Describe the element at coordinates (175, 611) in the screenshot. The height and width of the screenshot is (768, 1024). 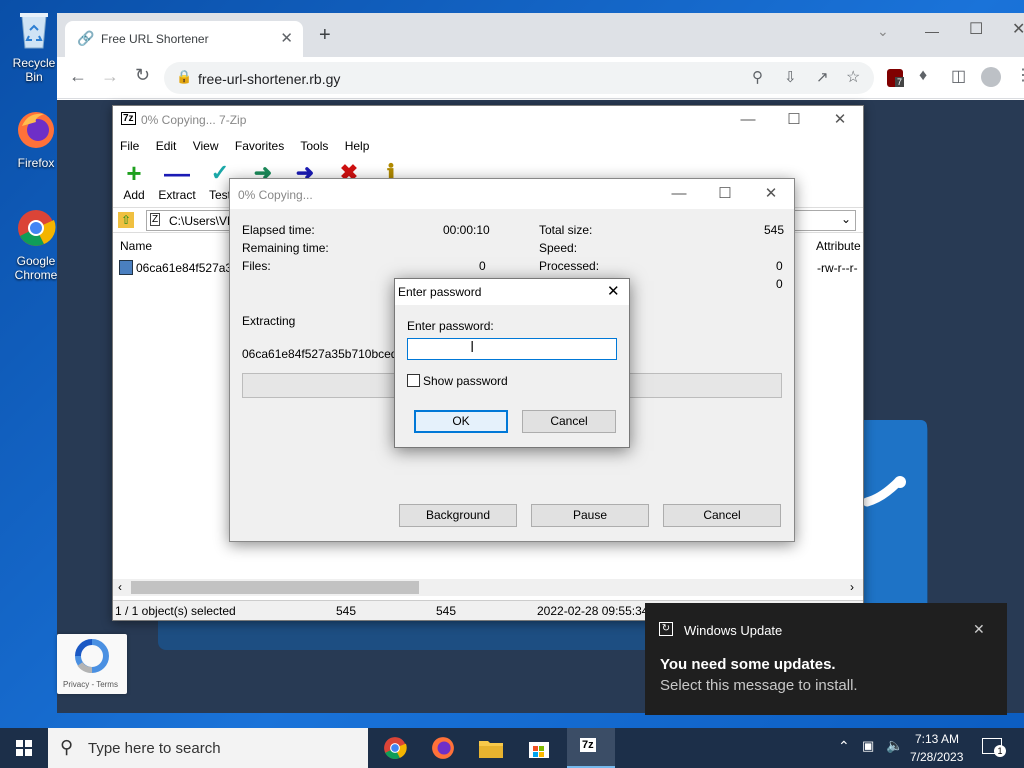
I see `status-selected: 1 / 1 object(s) selected` at that location.